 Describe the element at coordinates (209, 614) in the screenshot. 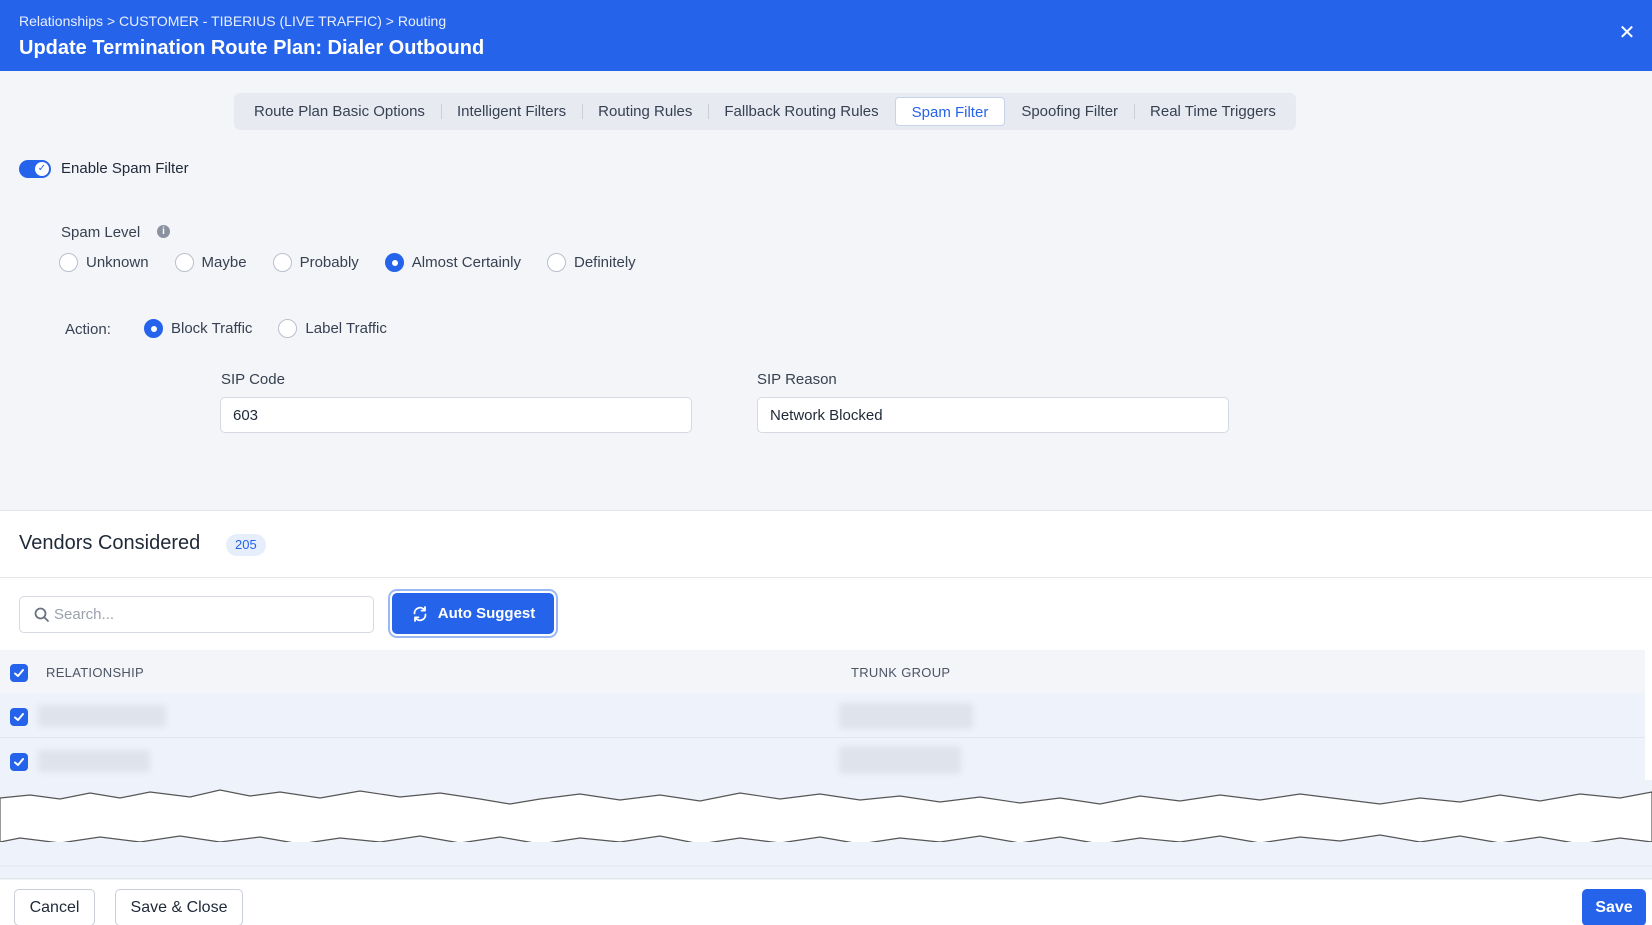

I see `search-input` at that location.